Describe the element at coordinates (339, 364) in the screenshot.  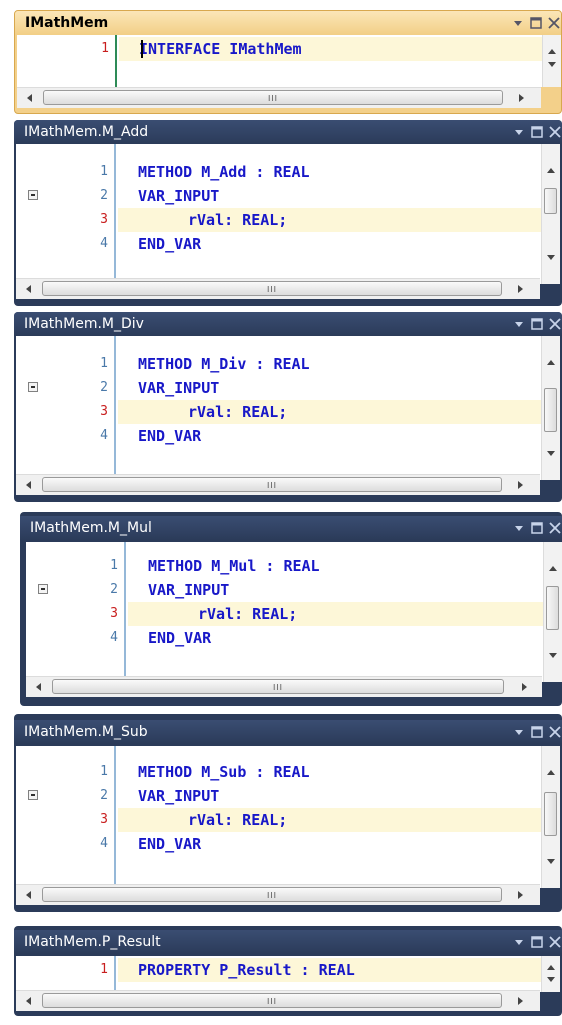
I see `code-text: METHOD M_Div : REAL` at that location.